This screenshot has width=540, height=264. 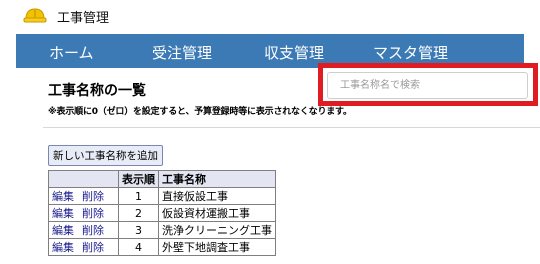 What do you see at coordinates (217, 230) in the screenshot?
I see `row-name: 洗浄クリーニング工事` at bounding box center [217, 230].